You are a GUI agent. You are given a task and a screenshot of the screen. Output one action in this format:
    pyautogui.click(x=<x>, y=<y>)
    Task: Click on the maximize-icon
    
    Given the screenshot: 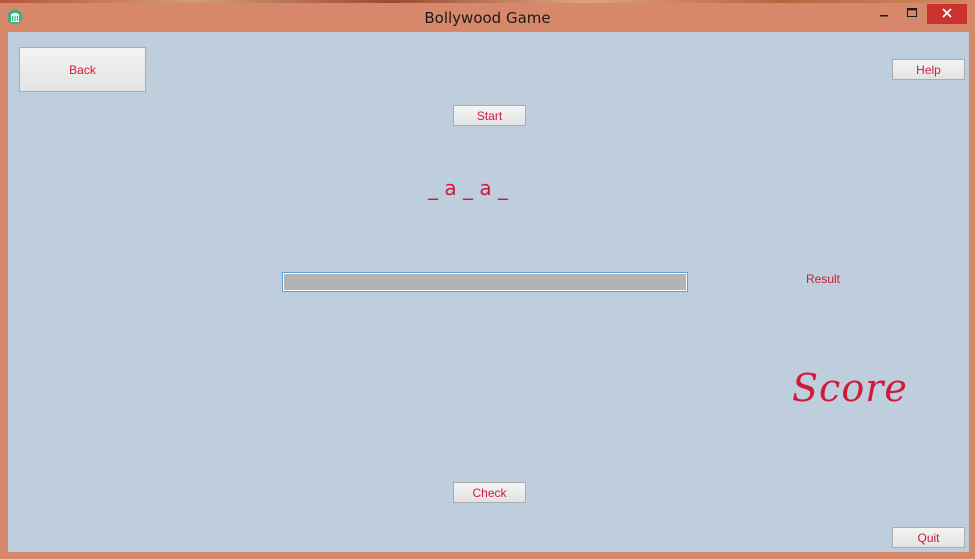 What is the action you would take?
    pyautogui.click(x=912, y=12)
    